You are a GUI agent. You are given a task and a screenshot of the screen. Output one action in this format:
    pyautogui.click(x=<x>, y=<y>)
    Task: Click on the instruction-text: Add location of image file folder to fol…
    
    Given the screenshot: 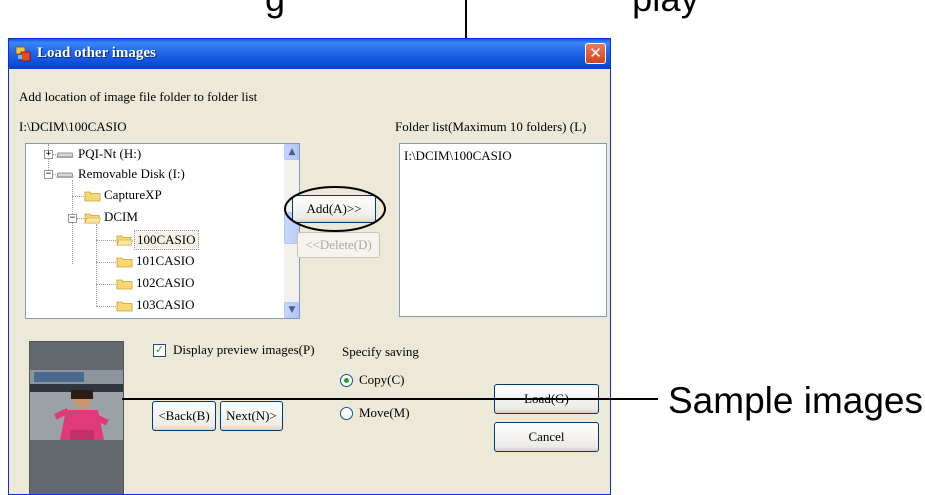 What is the action you would take?
    pyautogui.click(x=138, y=96)
    